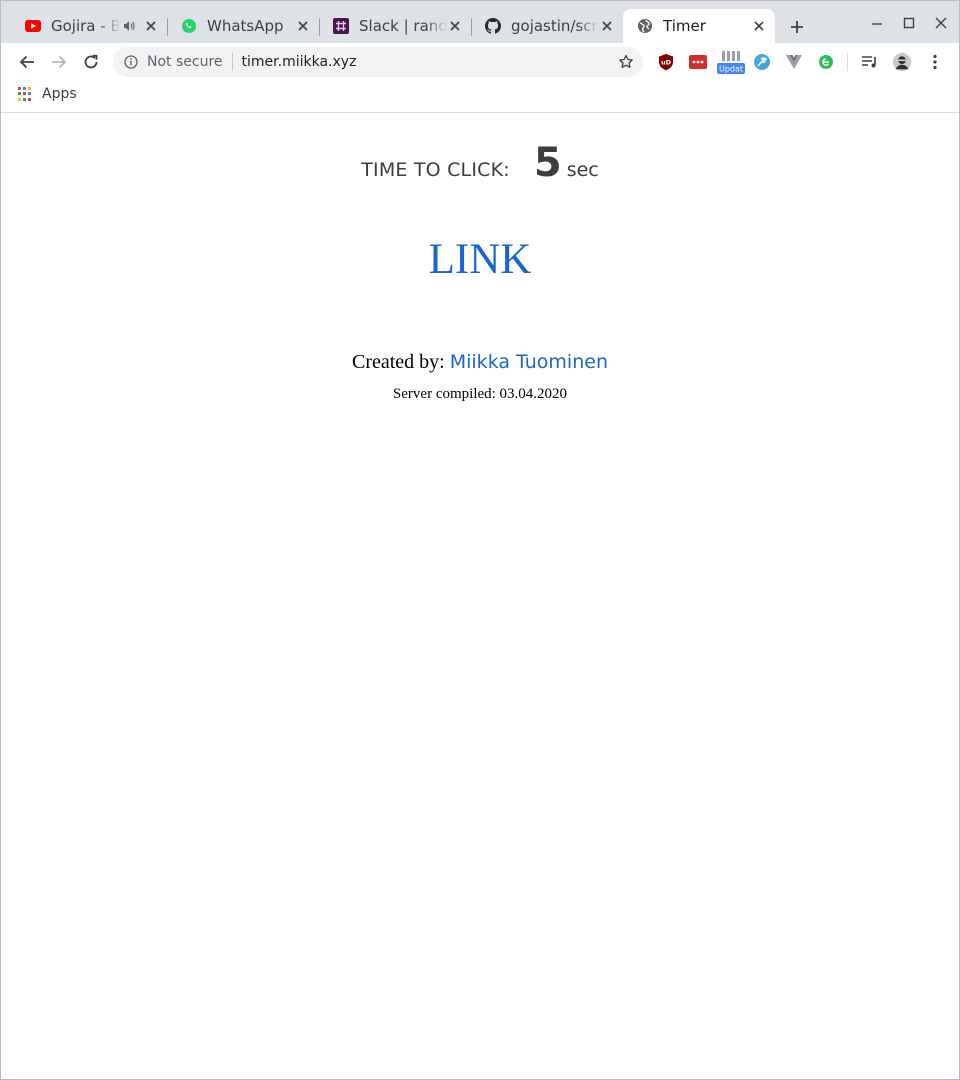 The height and width of the screenshot is (1080, 960). What do you see at coordinates (403, 26) in the screenshot?
I see `tab-title: Slack | rando` at bounding box center [403, 26].